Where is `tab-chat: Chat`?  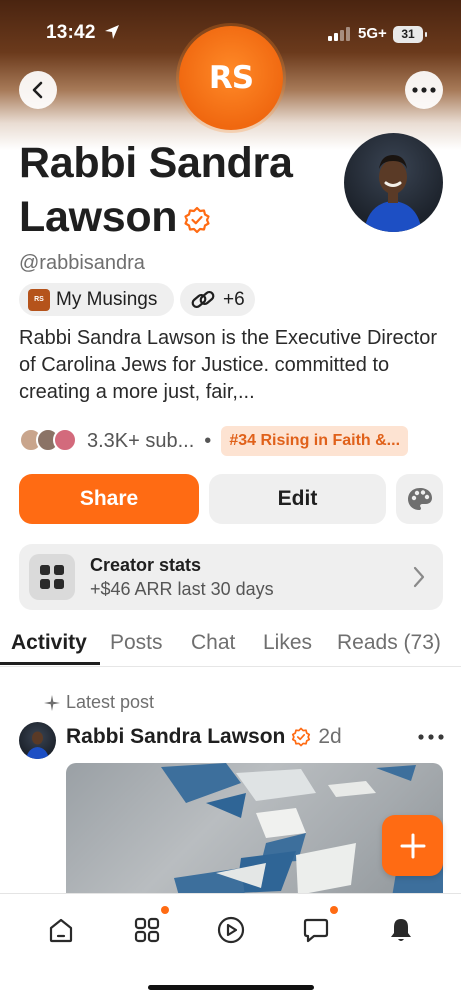
tab-chat: Chat is located at coordinates (213, 643).